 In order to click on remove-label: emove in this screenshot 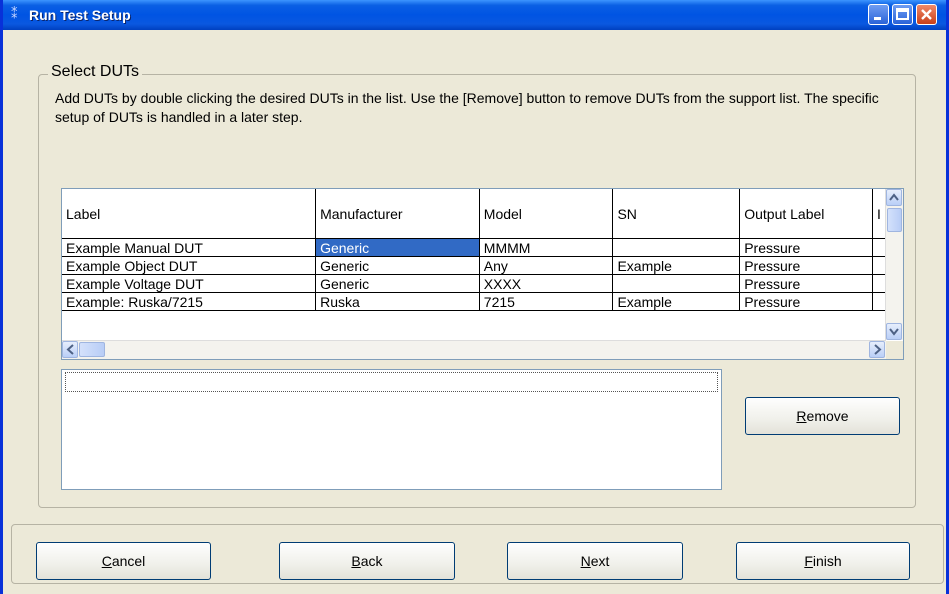, I will do `click(827, 416)`.